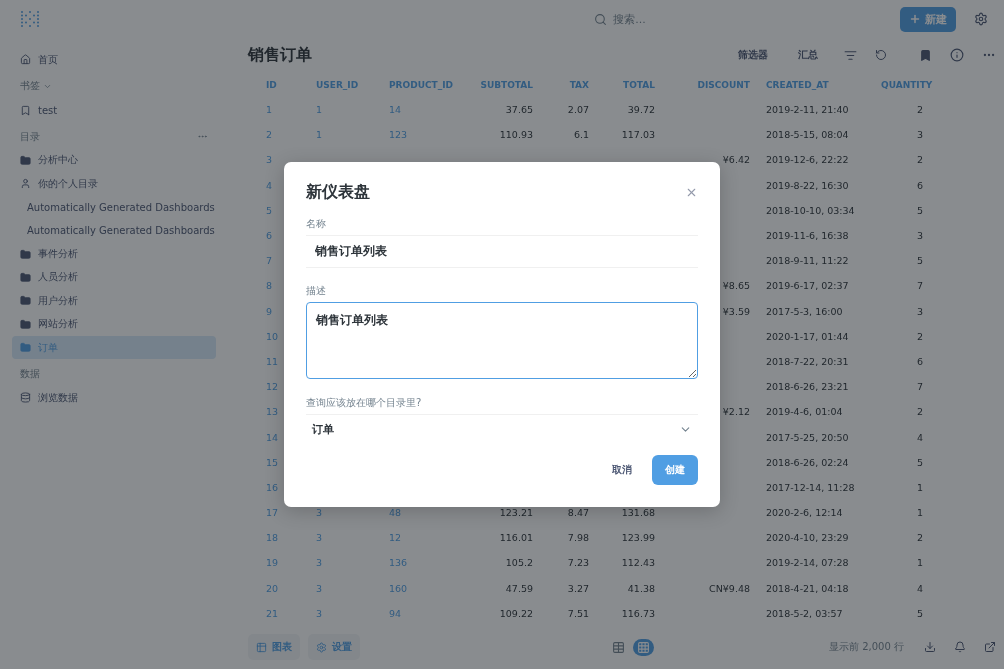  I want to click on column-header: DISCOUNT, so click(710, 84).